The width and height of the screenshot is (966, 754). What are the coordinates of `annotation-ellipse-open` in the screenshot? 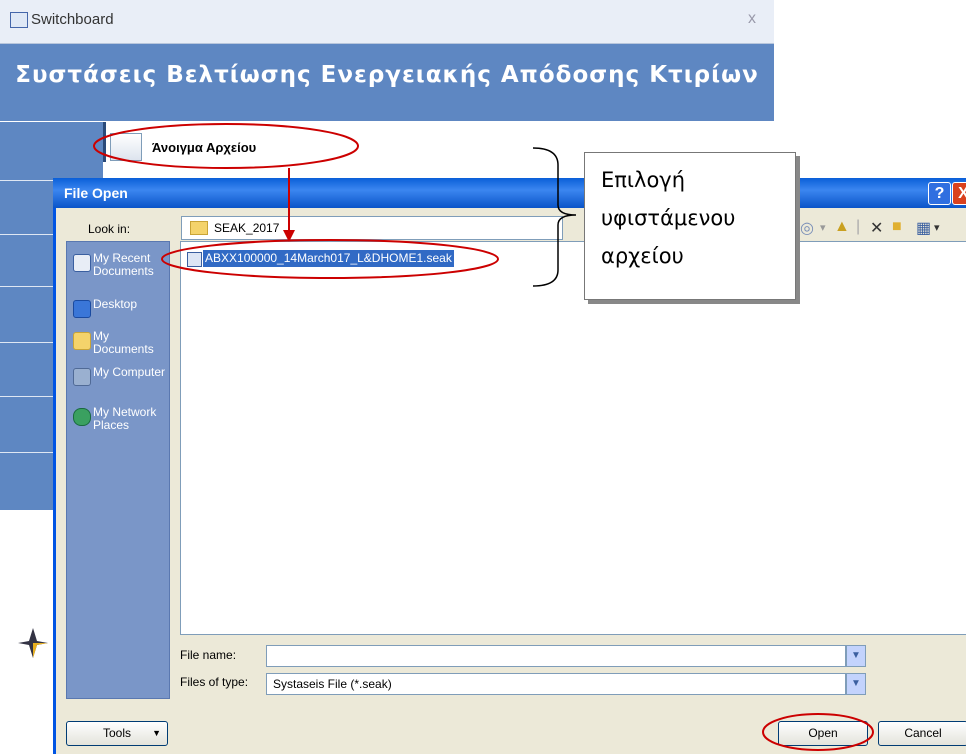 It's located at (818, 732).